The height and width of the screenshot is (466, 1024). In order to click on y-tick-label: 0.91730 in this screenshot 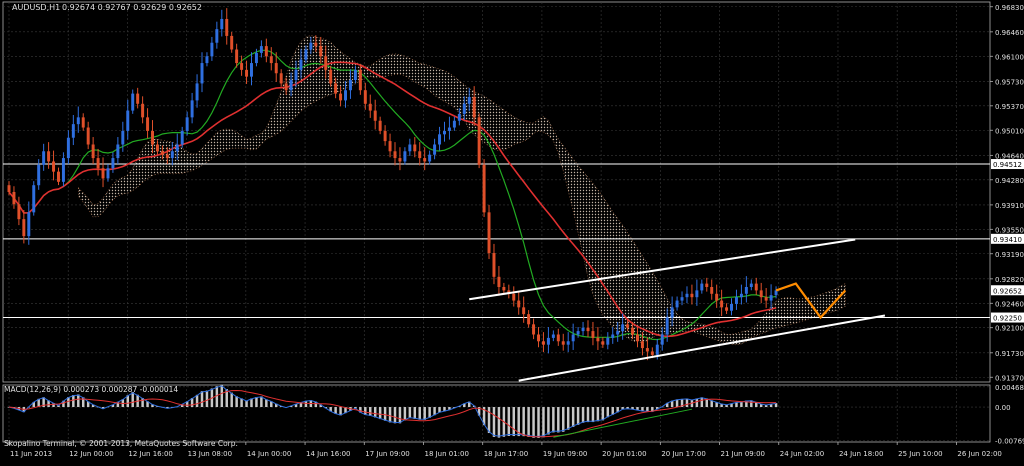, I will do `click(1009, 354)`.